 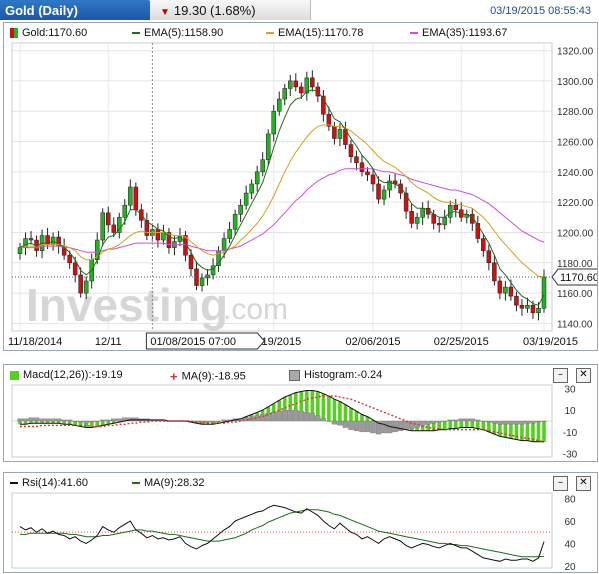 I want to click on crosshair-date-label: 01/08/2015 07:00, so click(x=193, y=342).